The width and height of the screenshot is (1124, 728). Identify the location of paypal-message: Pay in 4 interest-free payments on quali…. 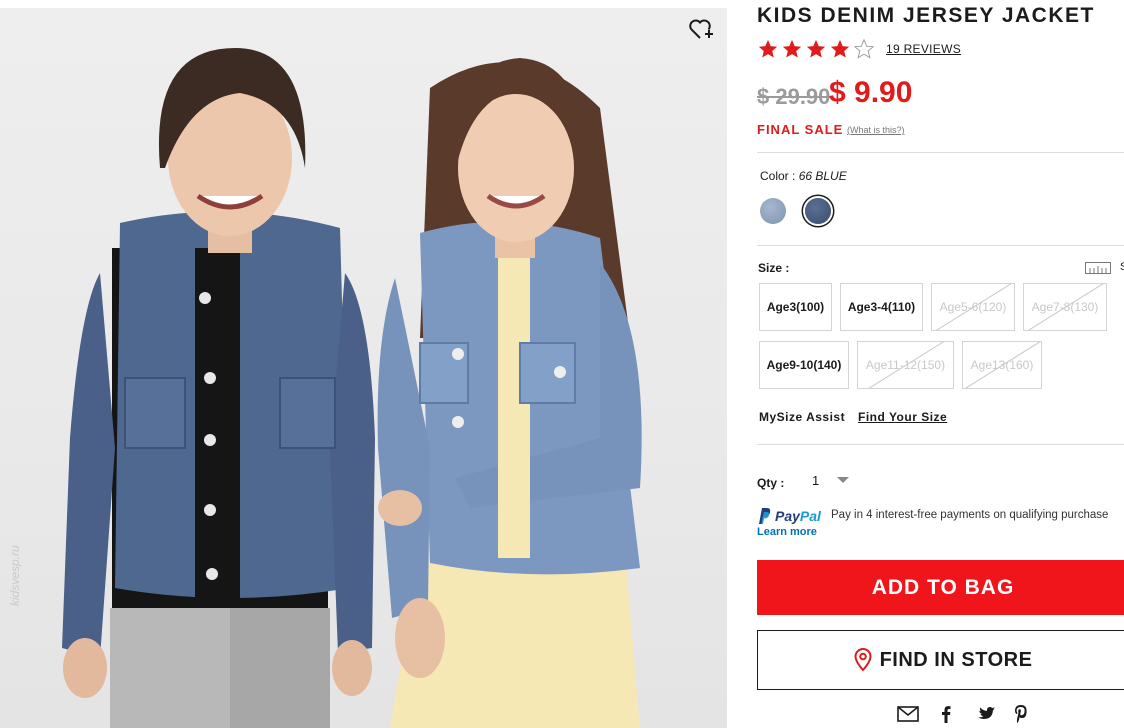
(970, 515).